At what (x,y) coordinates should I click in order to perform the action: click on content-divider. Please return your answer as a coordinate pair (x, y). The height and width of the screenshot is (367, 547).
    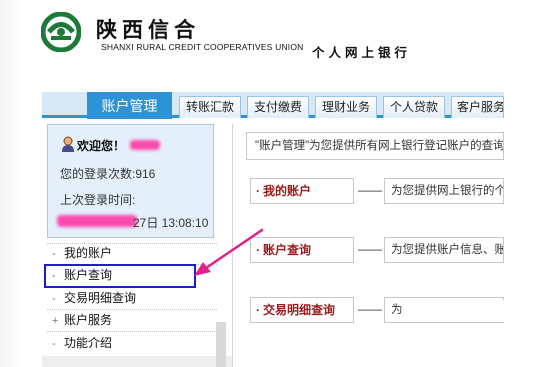
    Looking at the image, I should click on (232, 245).